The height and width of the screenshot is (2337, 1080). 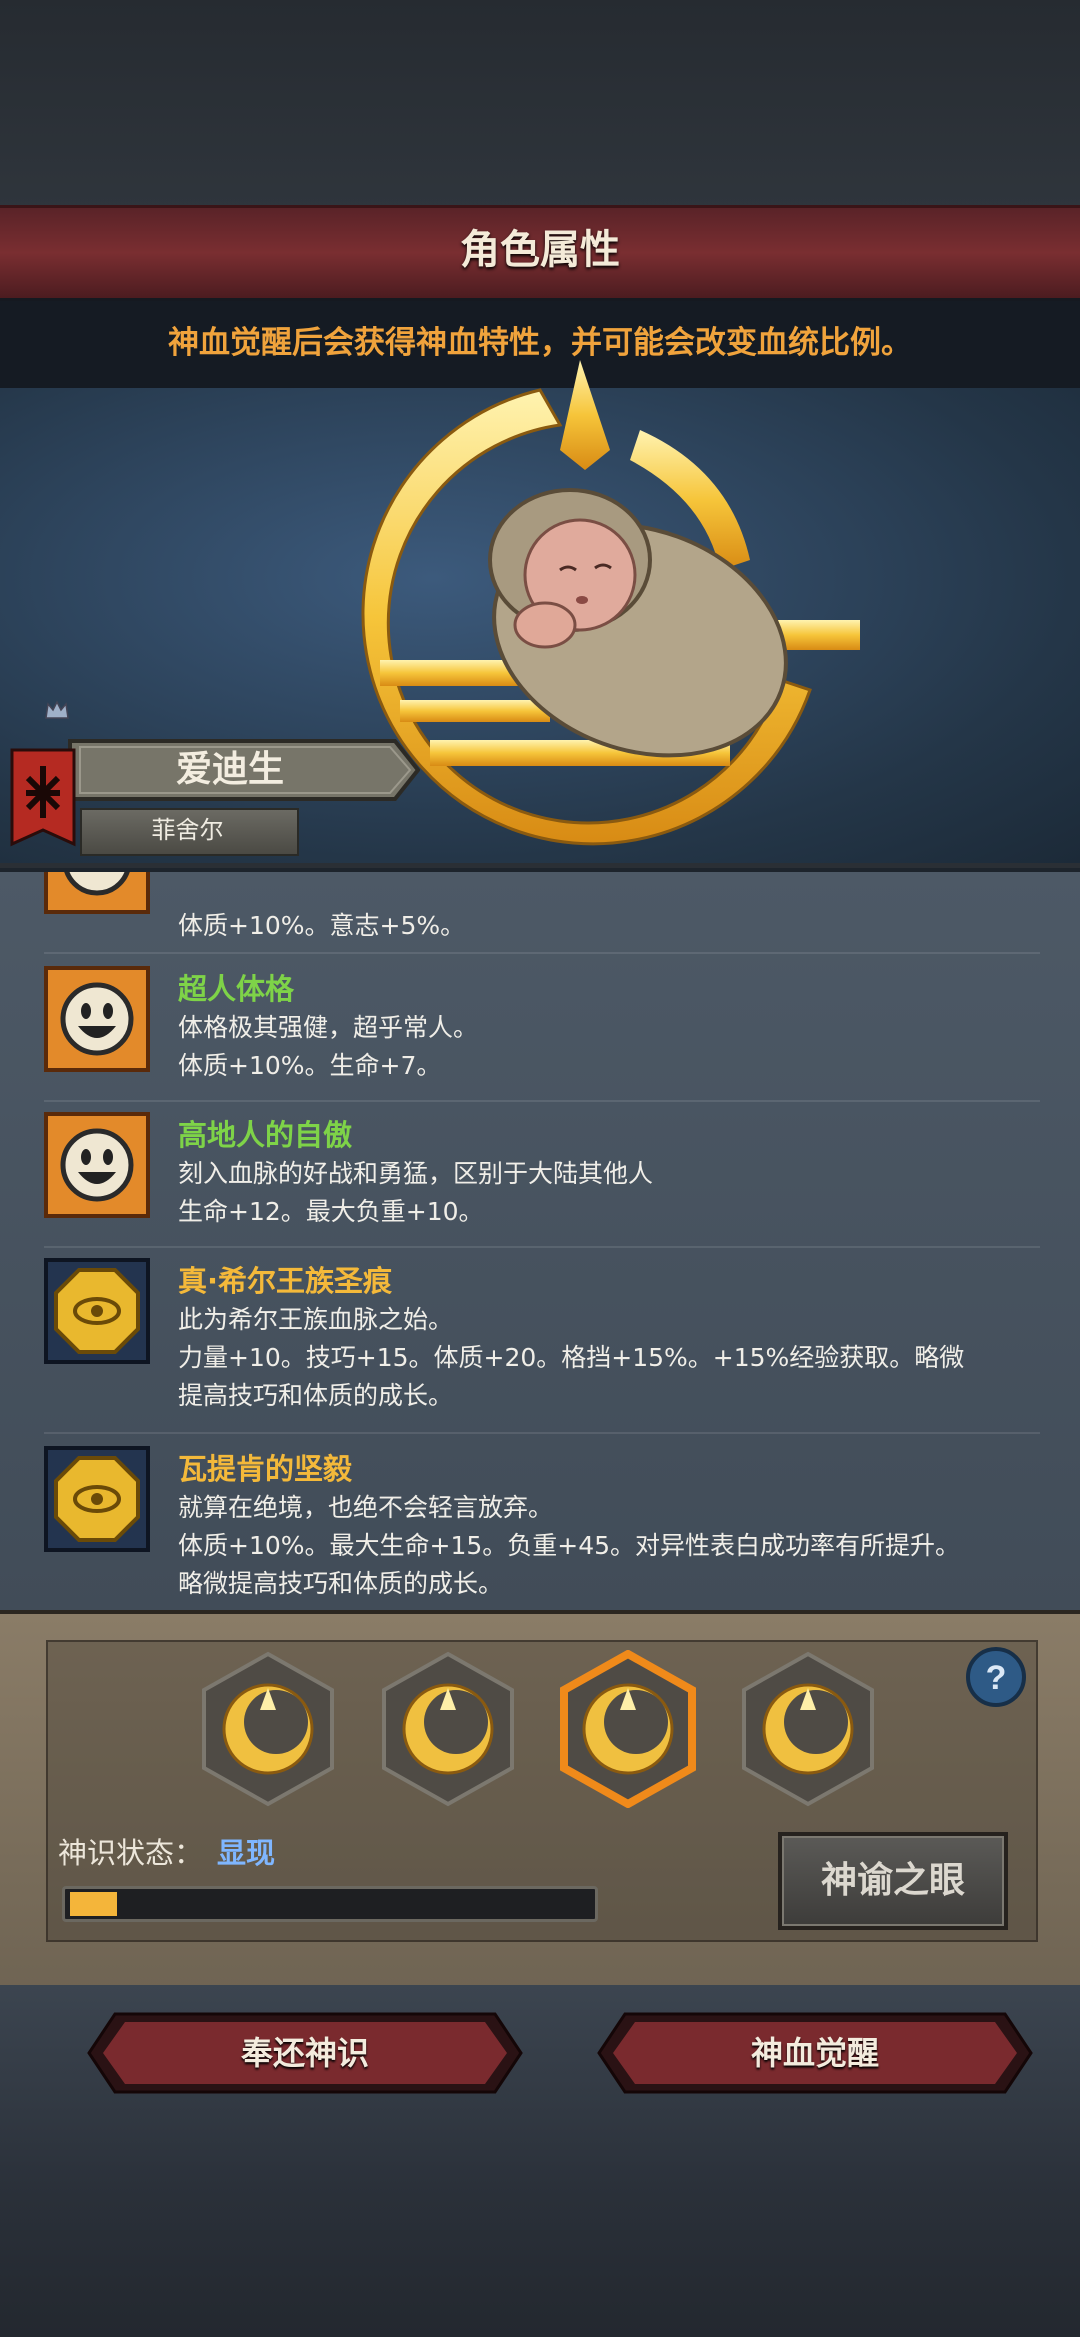 What do you see at coordinates (638, 623) in the screenshot?
I see `baby-portrait` at bounding box center [638, 623].